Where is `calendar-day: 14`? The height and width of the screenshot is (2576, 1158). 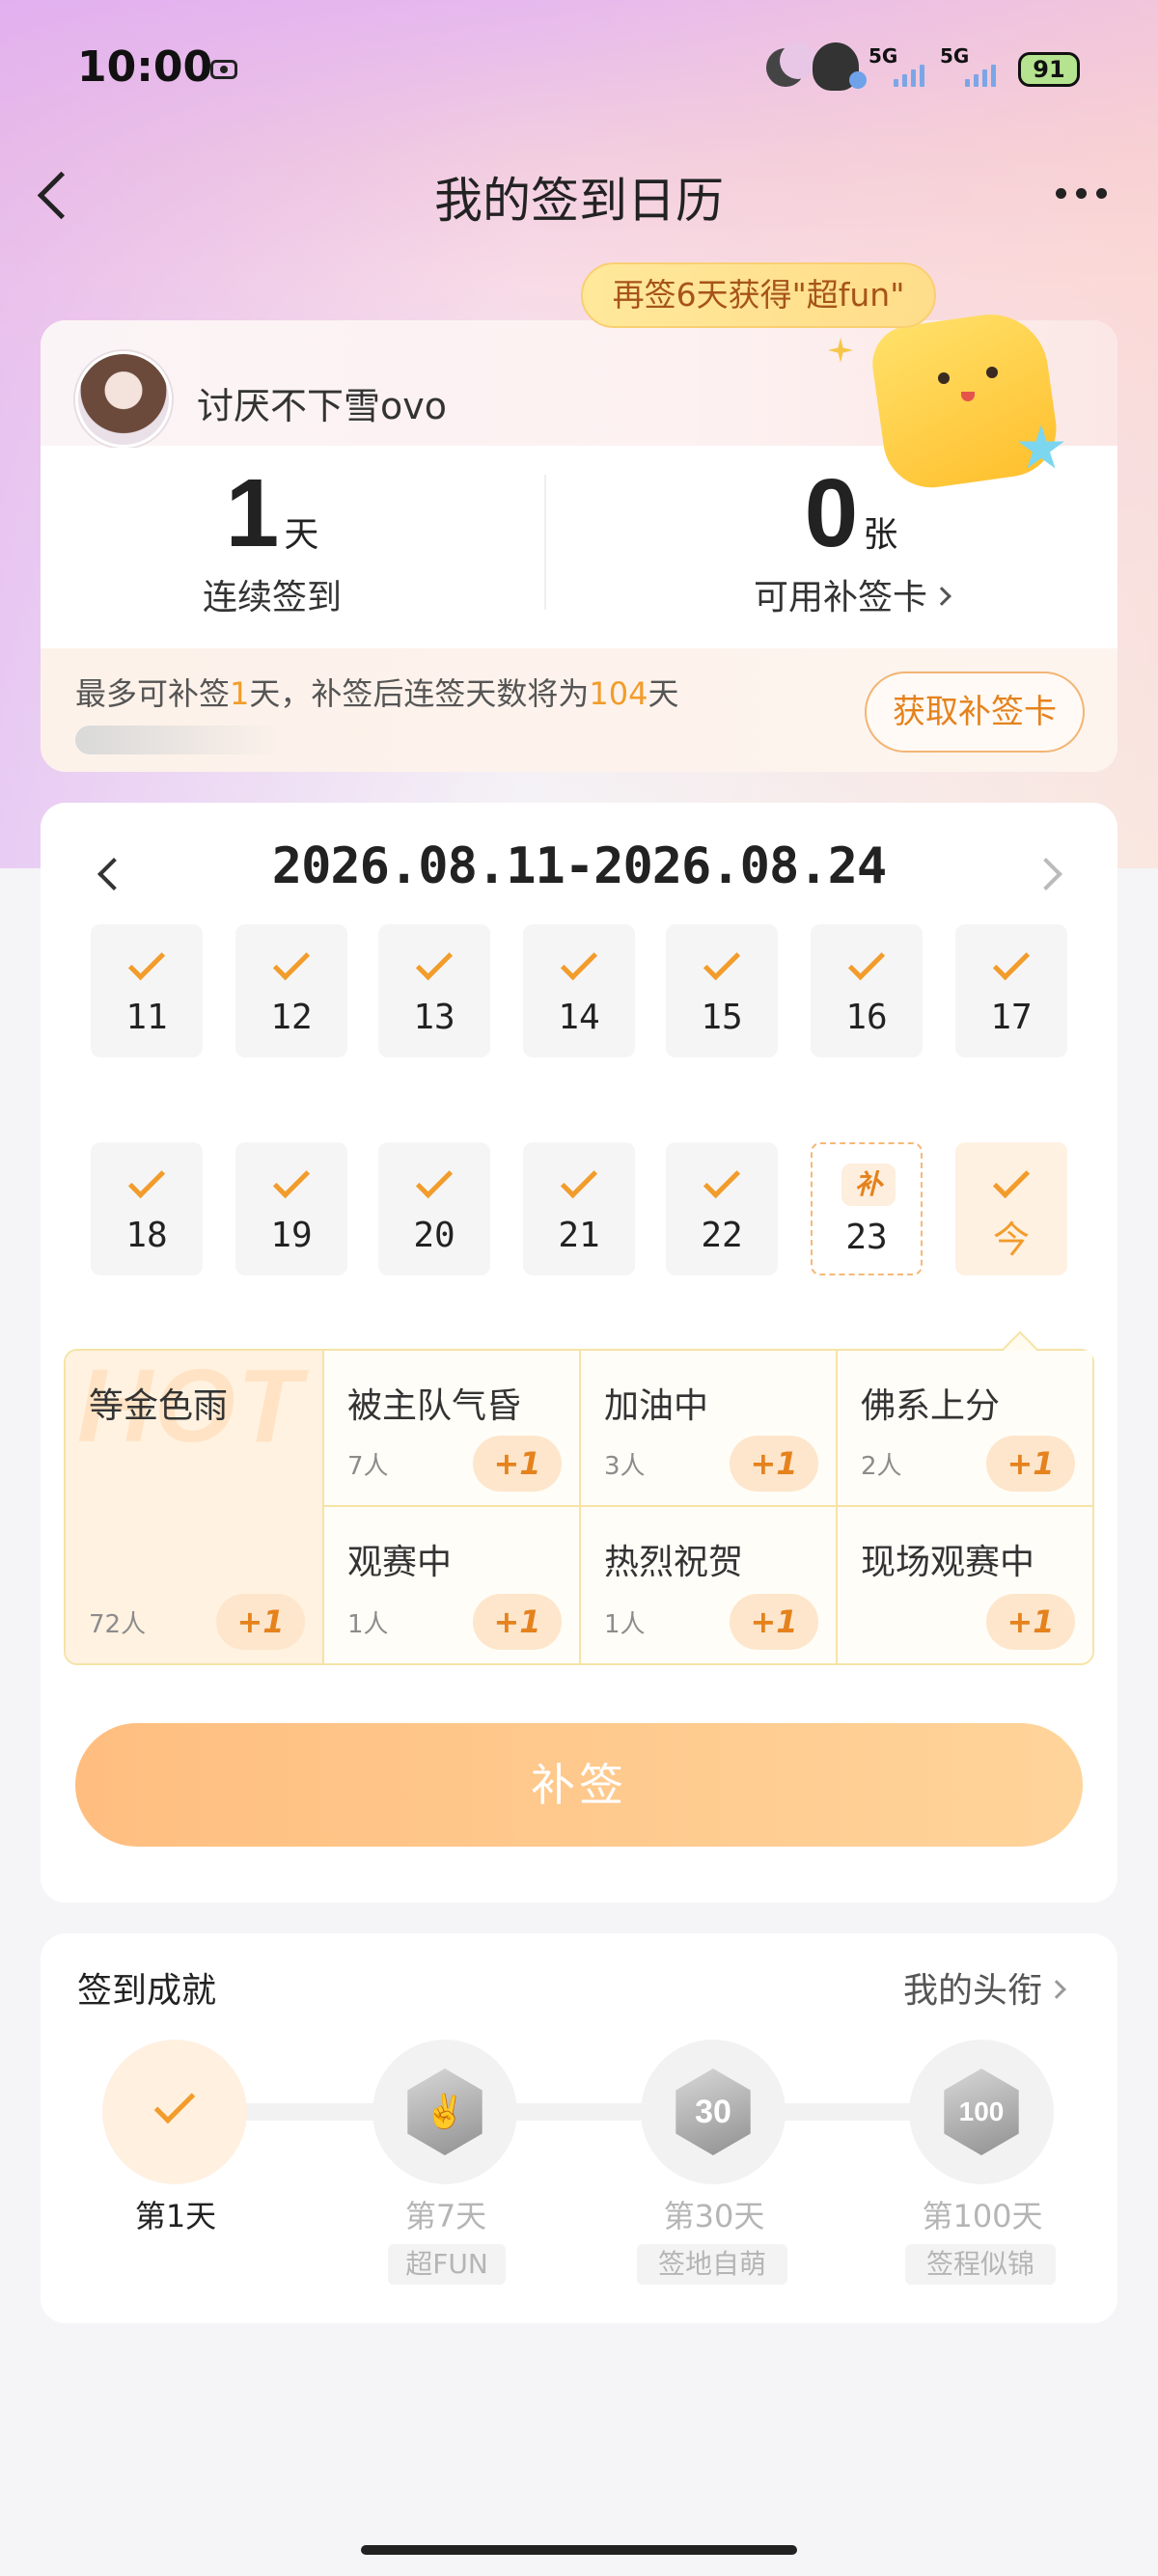
calendar-day: 14 is located at coordinates (579, 991).